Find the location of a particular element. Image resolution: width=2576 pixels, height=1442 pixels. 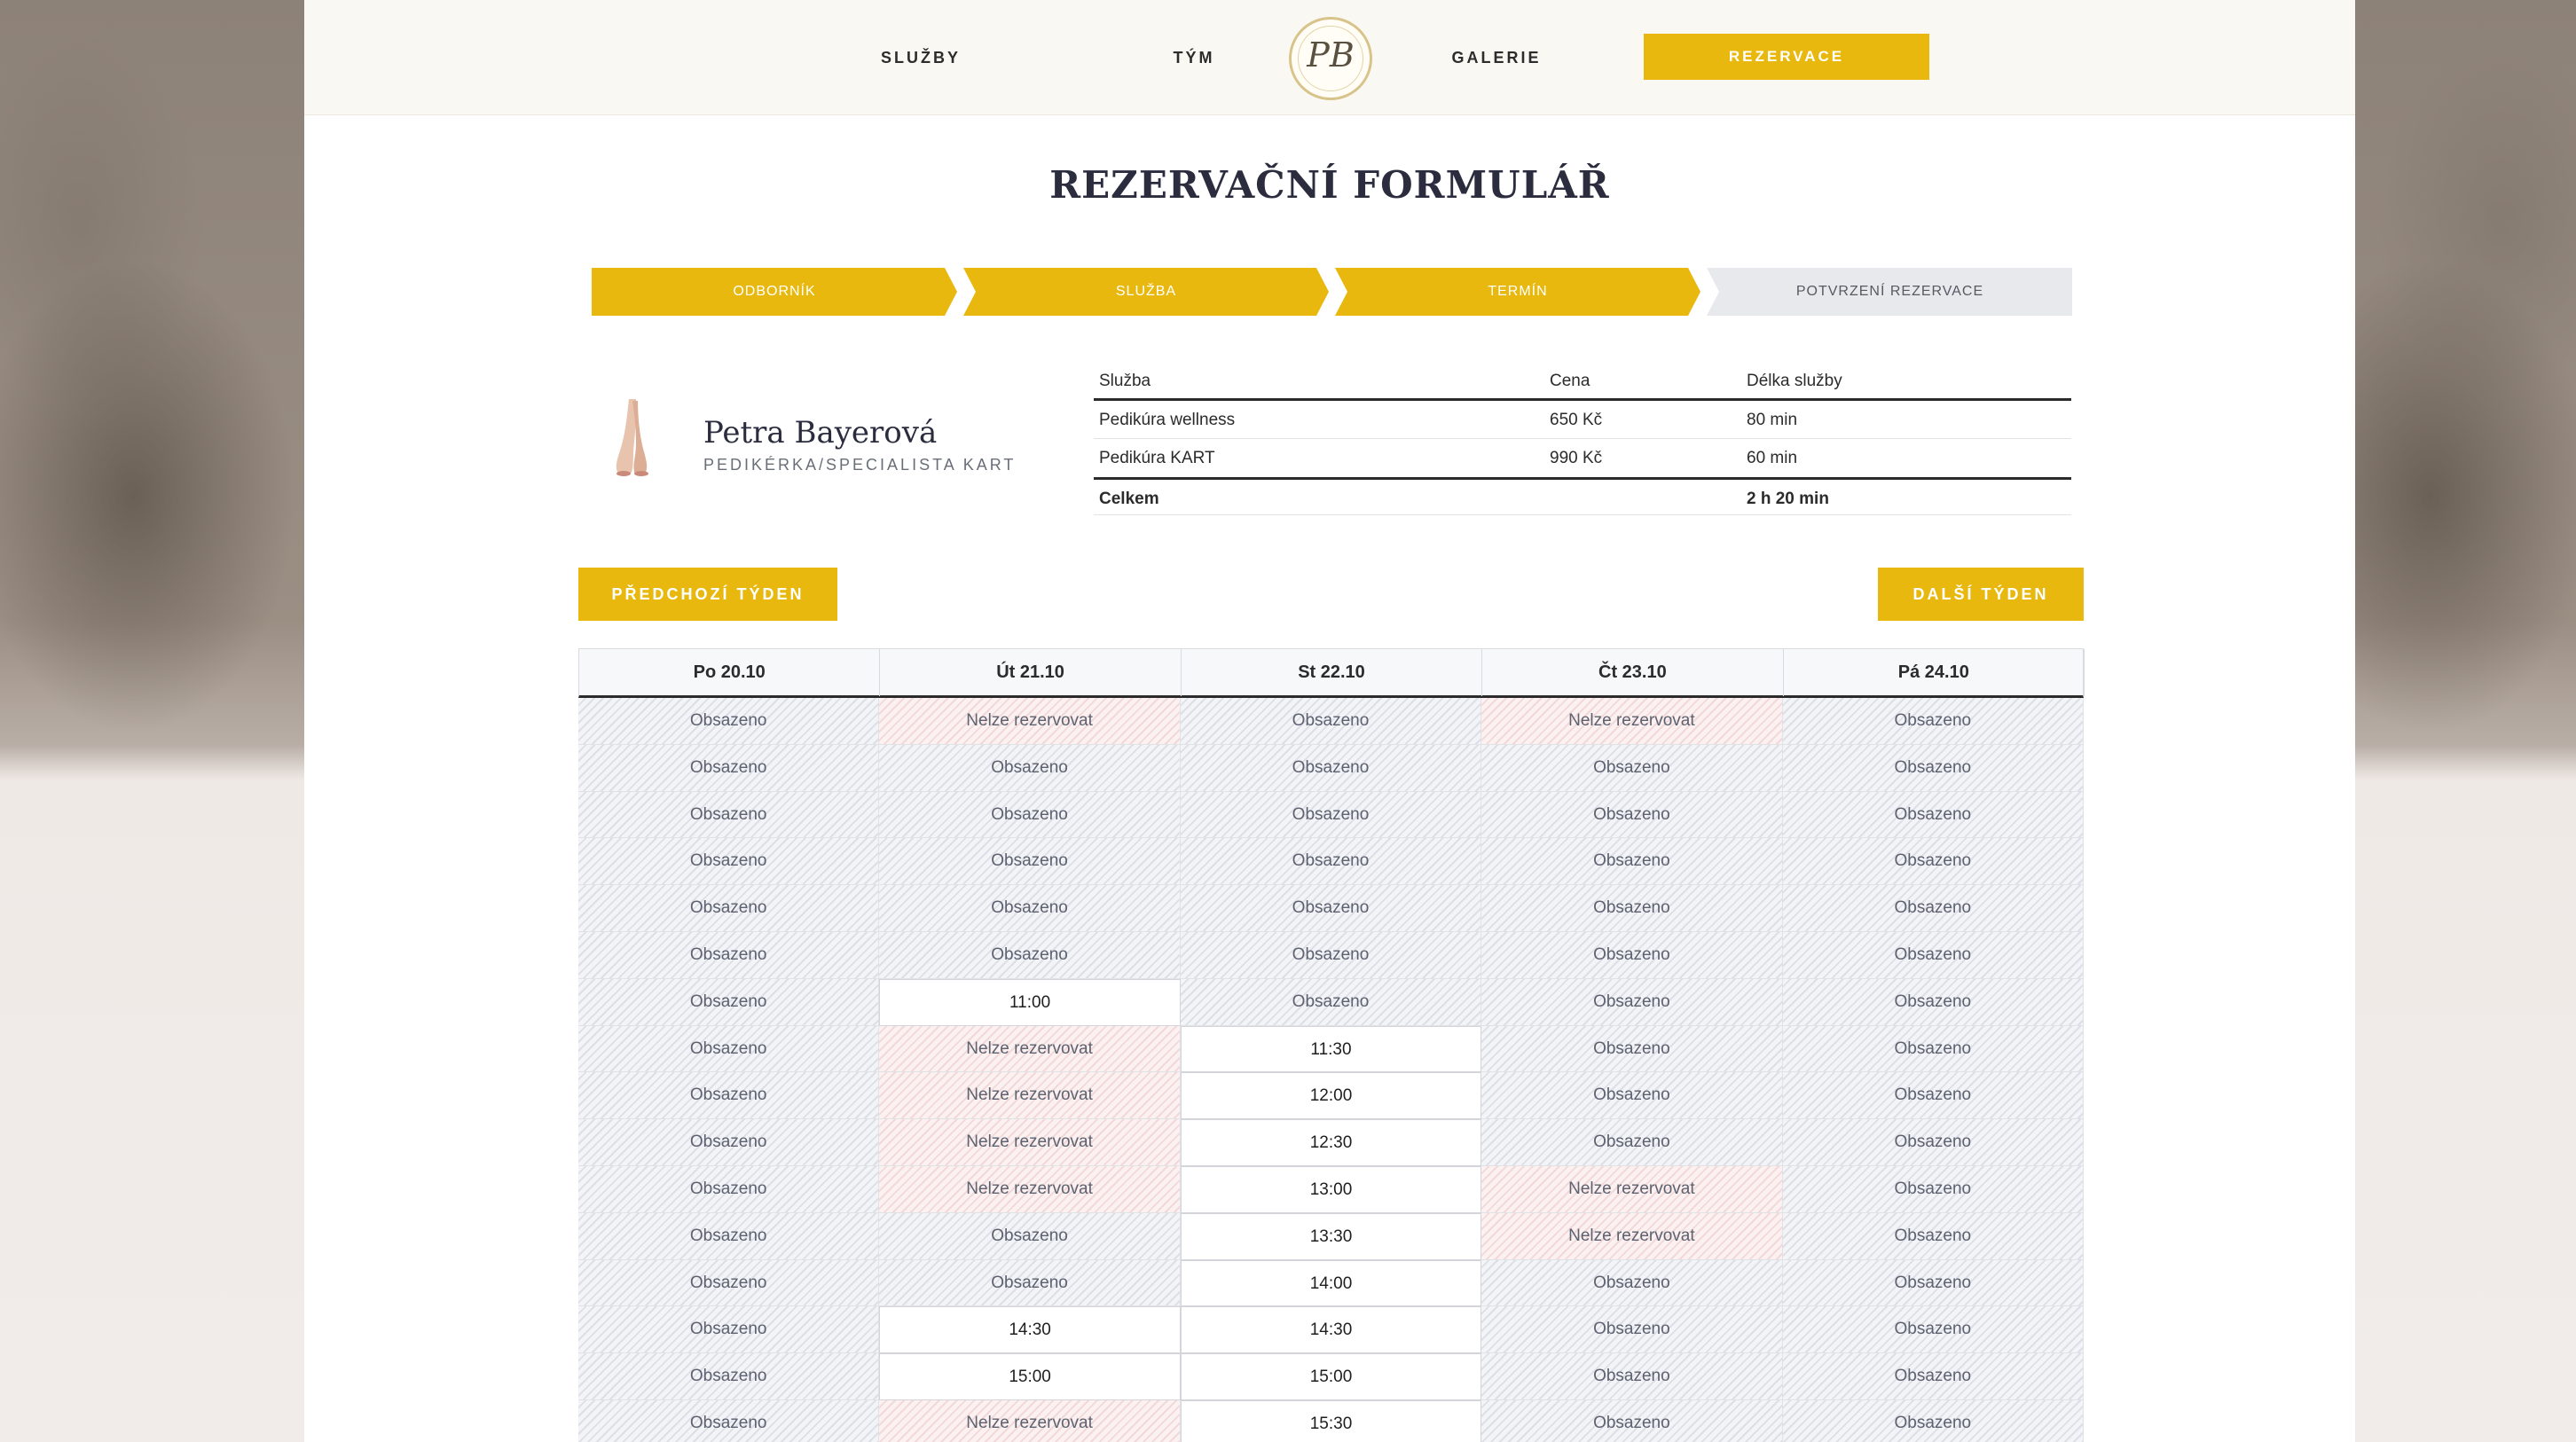

service-price: 990 Kč is located at coordinates (1576, 458).